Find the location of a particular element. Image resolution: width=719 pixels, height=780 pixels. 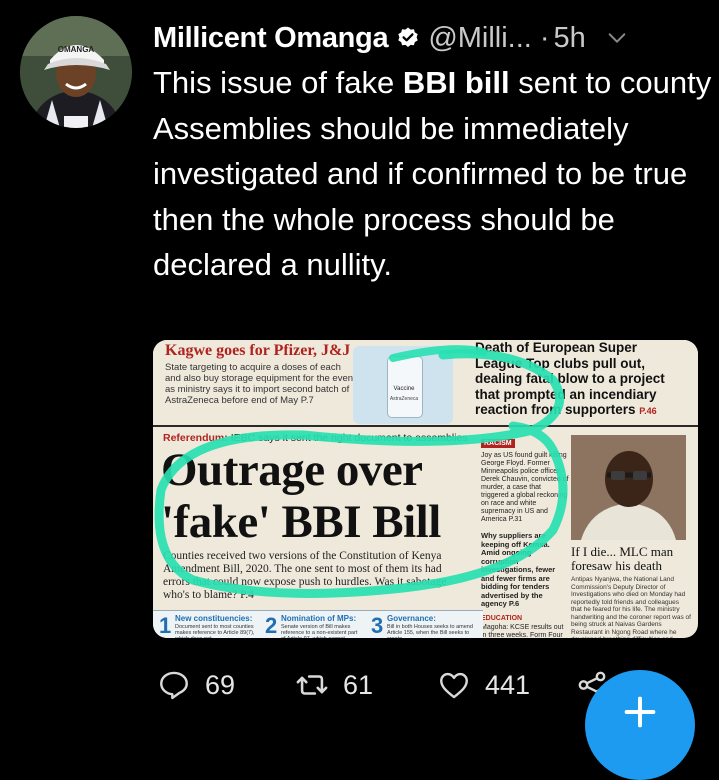

compose-button is located at coordinates (640, 725).